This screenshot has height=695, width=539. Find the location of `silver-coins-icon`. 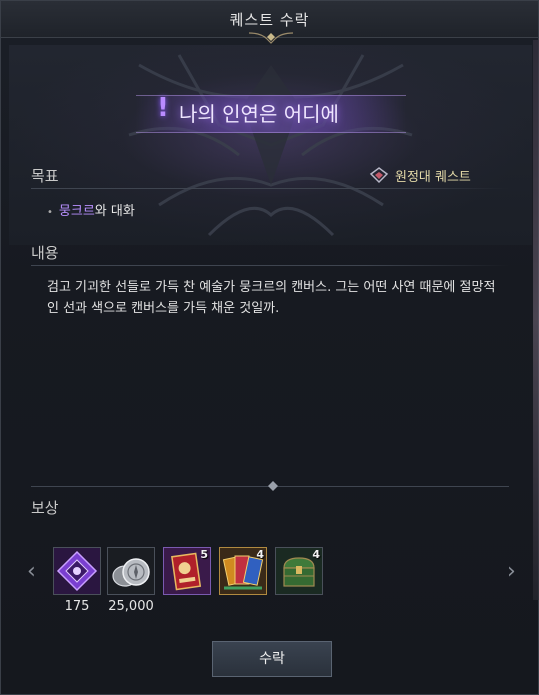

silver-coins-icon is located at coordinates (131, 571).